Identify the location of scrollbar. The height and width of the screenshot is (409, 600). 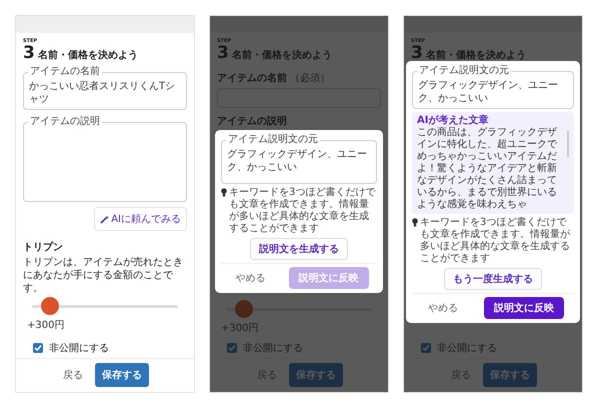
(568, 144).